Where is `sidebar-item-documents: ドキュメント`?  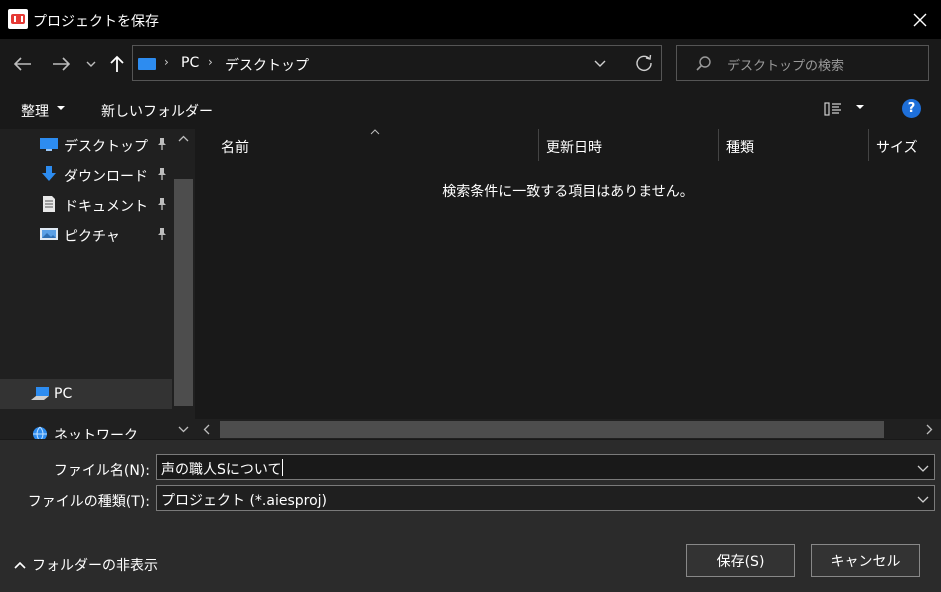
sidebar-item-documents: ドキュメント is located at coordinates (86, 204).